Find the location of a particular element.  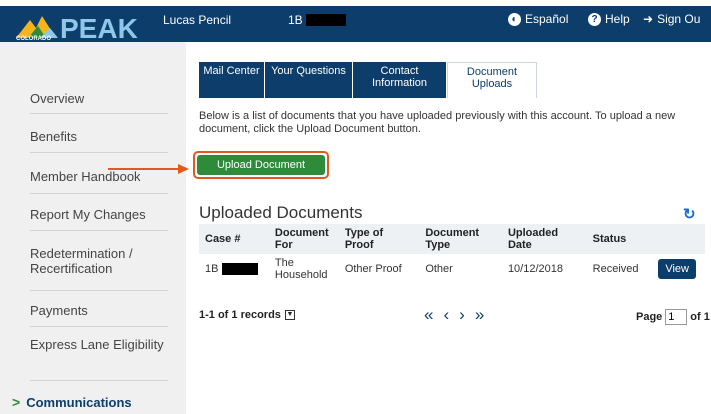

cell-uploaded-date: 10/12/2018 is located at coordinates (535, 269).